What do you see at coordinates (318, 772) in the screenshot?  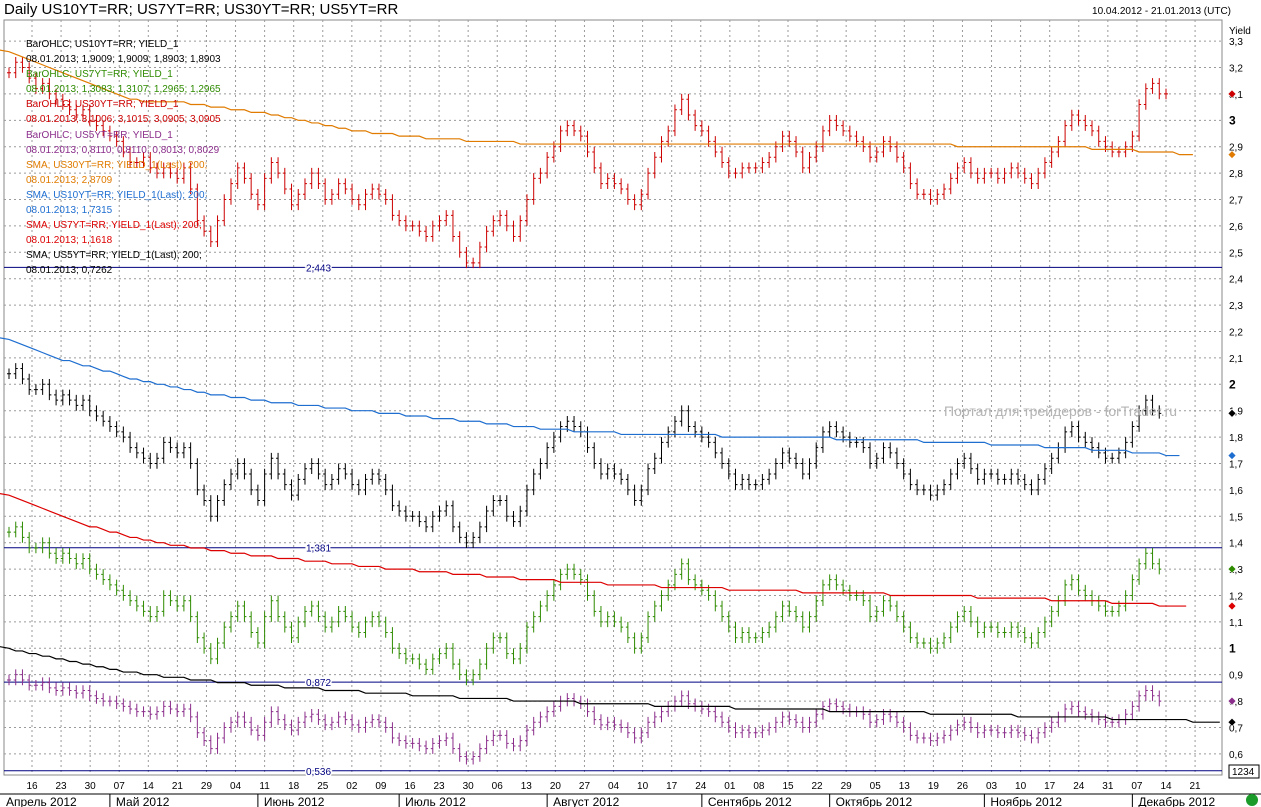 I see `horizontal-level-label: 0,536` at bounding box center [318, 772].